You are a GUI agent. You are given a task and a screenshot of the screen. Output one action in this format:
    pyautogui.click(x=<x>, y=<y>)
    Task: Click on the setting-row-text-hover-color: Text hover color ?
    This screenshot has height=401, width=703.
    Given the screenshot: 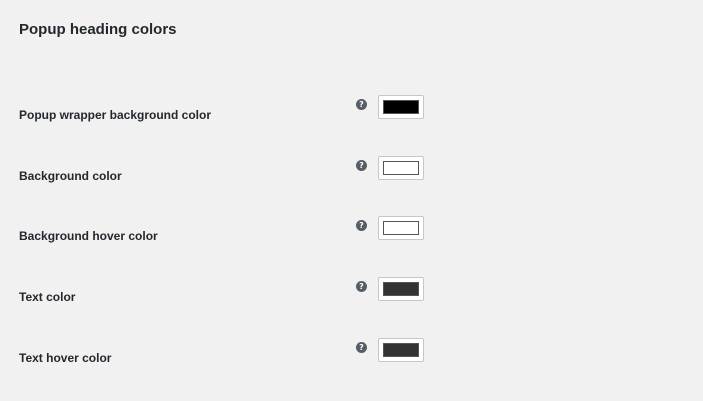 What is the action you would take?
    pyautogui.click(x=351, y=354)
    